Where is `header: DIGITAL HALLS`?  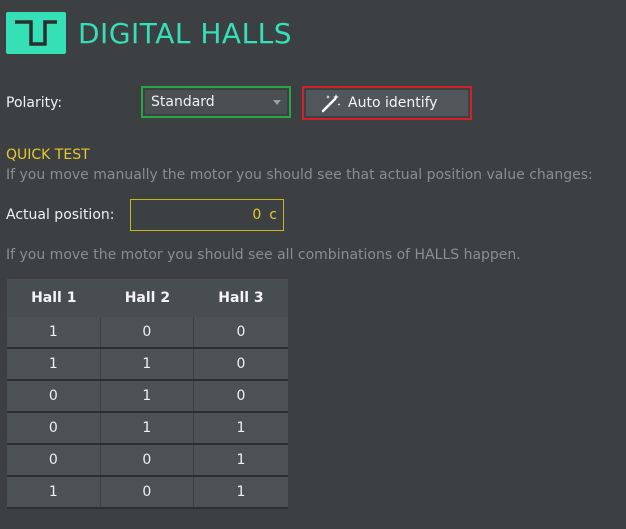
header: DIGITAL HALLS is located at coordinates (149, 33).